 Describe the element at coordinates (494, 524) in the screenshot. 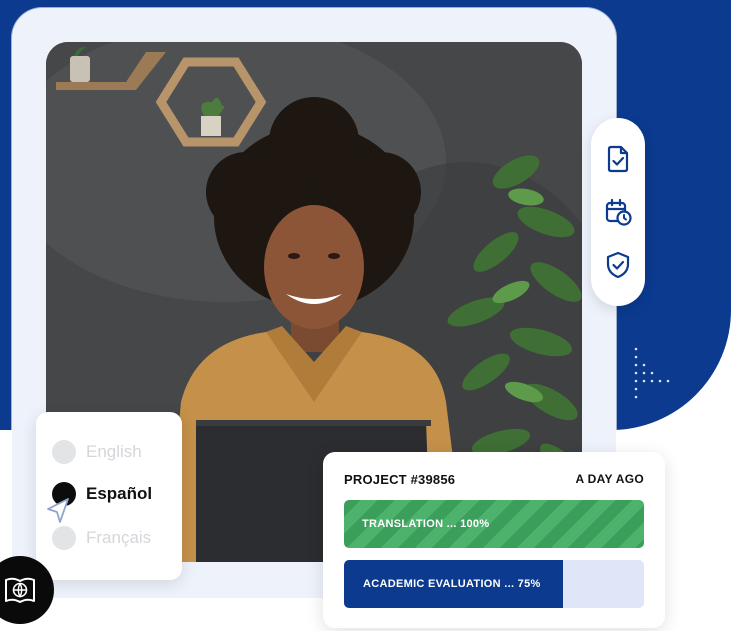

I see `translation-progress-bar: TRANSLATION ... 100%` at that location.